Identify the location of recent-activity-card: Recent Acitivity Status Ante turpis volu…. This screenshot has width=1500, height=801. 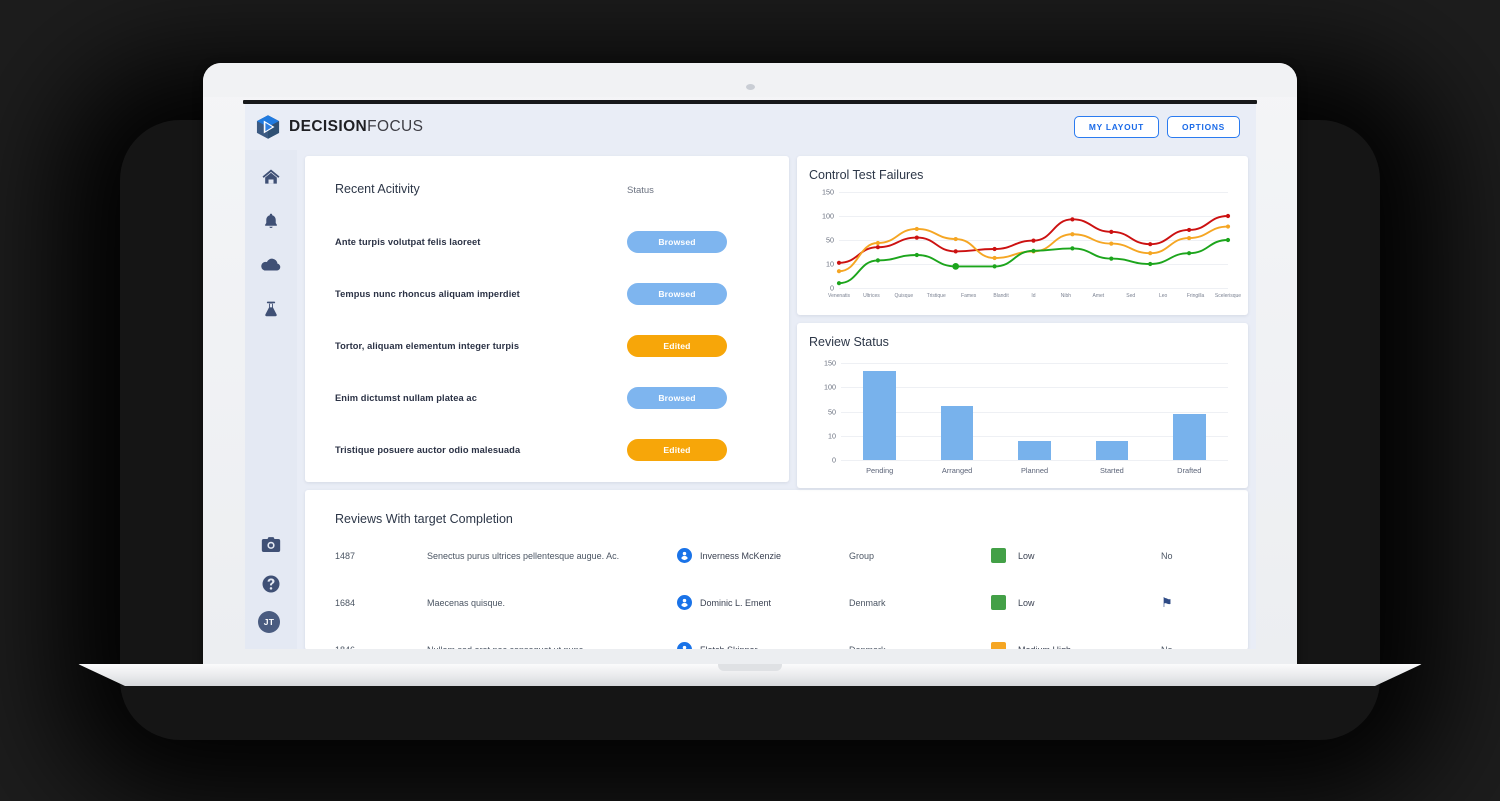
(547, 319).